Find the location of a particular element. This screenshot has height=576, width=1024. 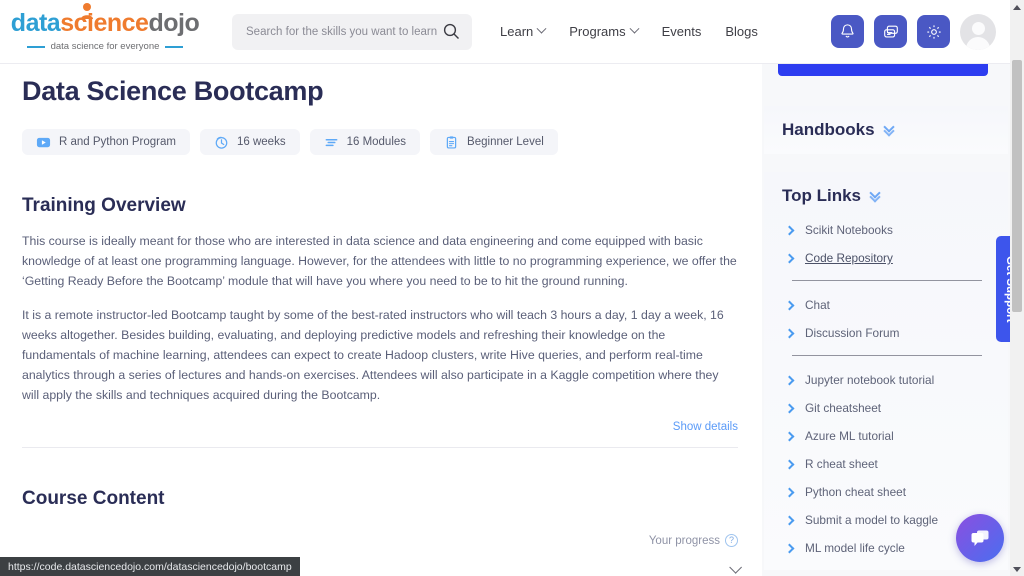

main-nav: Learn Programs Events Blogs is located at coordinates (629, 31).